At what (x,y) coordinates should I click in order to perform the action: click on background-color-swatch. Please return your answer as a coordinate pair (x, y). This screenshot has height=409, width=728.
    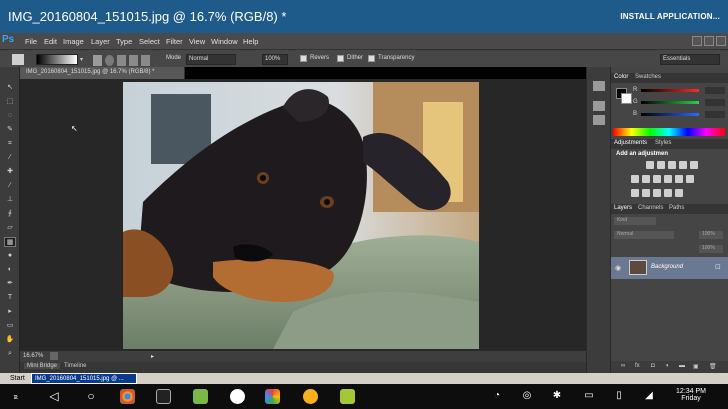
    Looking at the image, I should click on (626, 98).